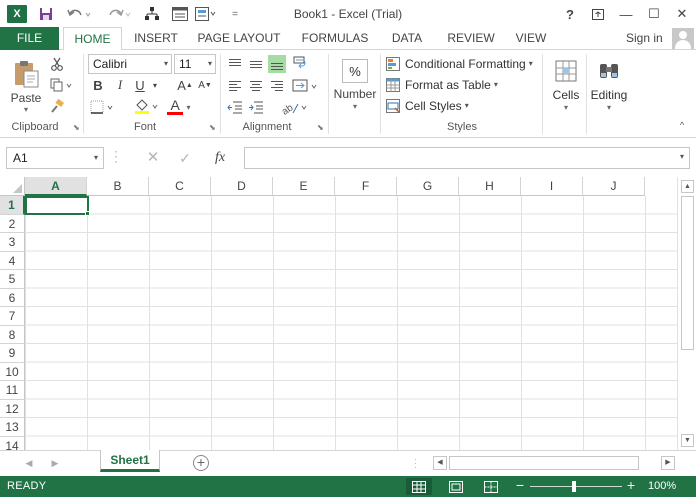 The height and width of the screenshot is (497, 696). I want to click on zoom-level: 100%, so click(662, 486).